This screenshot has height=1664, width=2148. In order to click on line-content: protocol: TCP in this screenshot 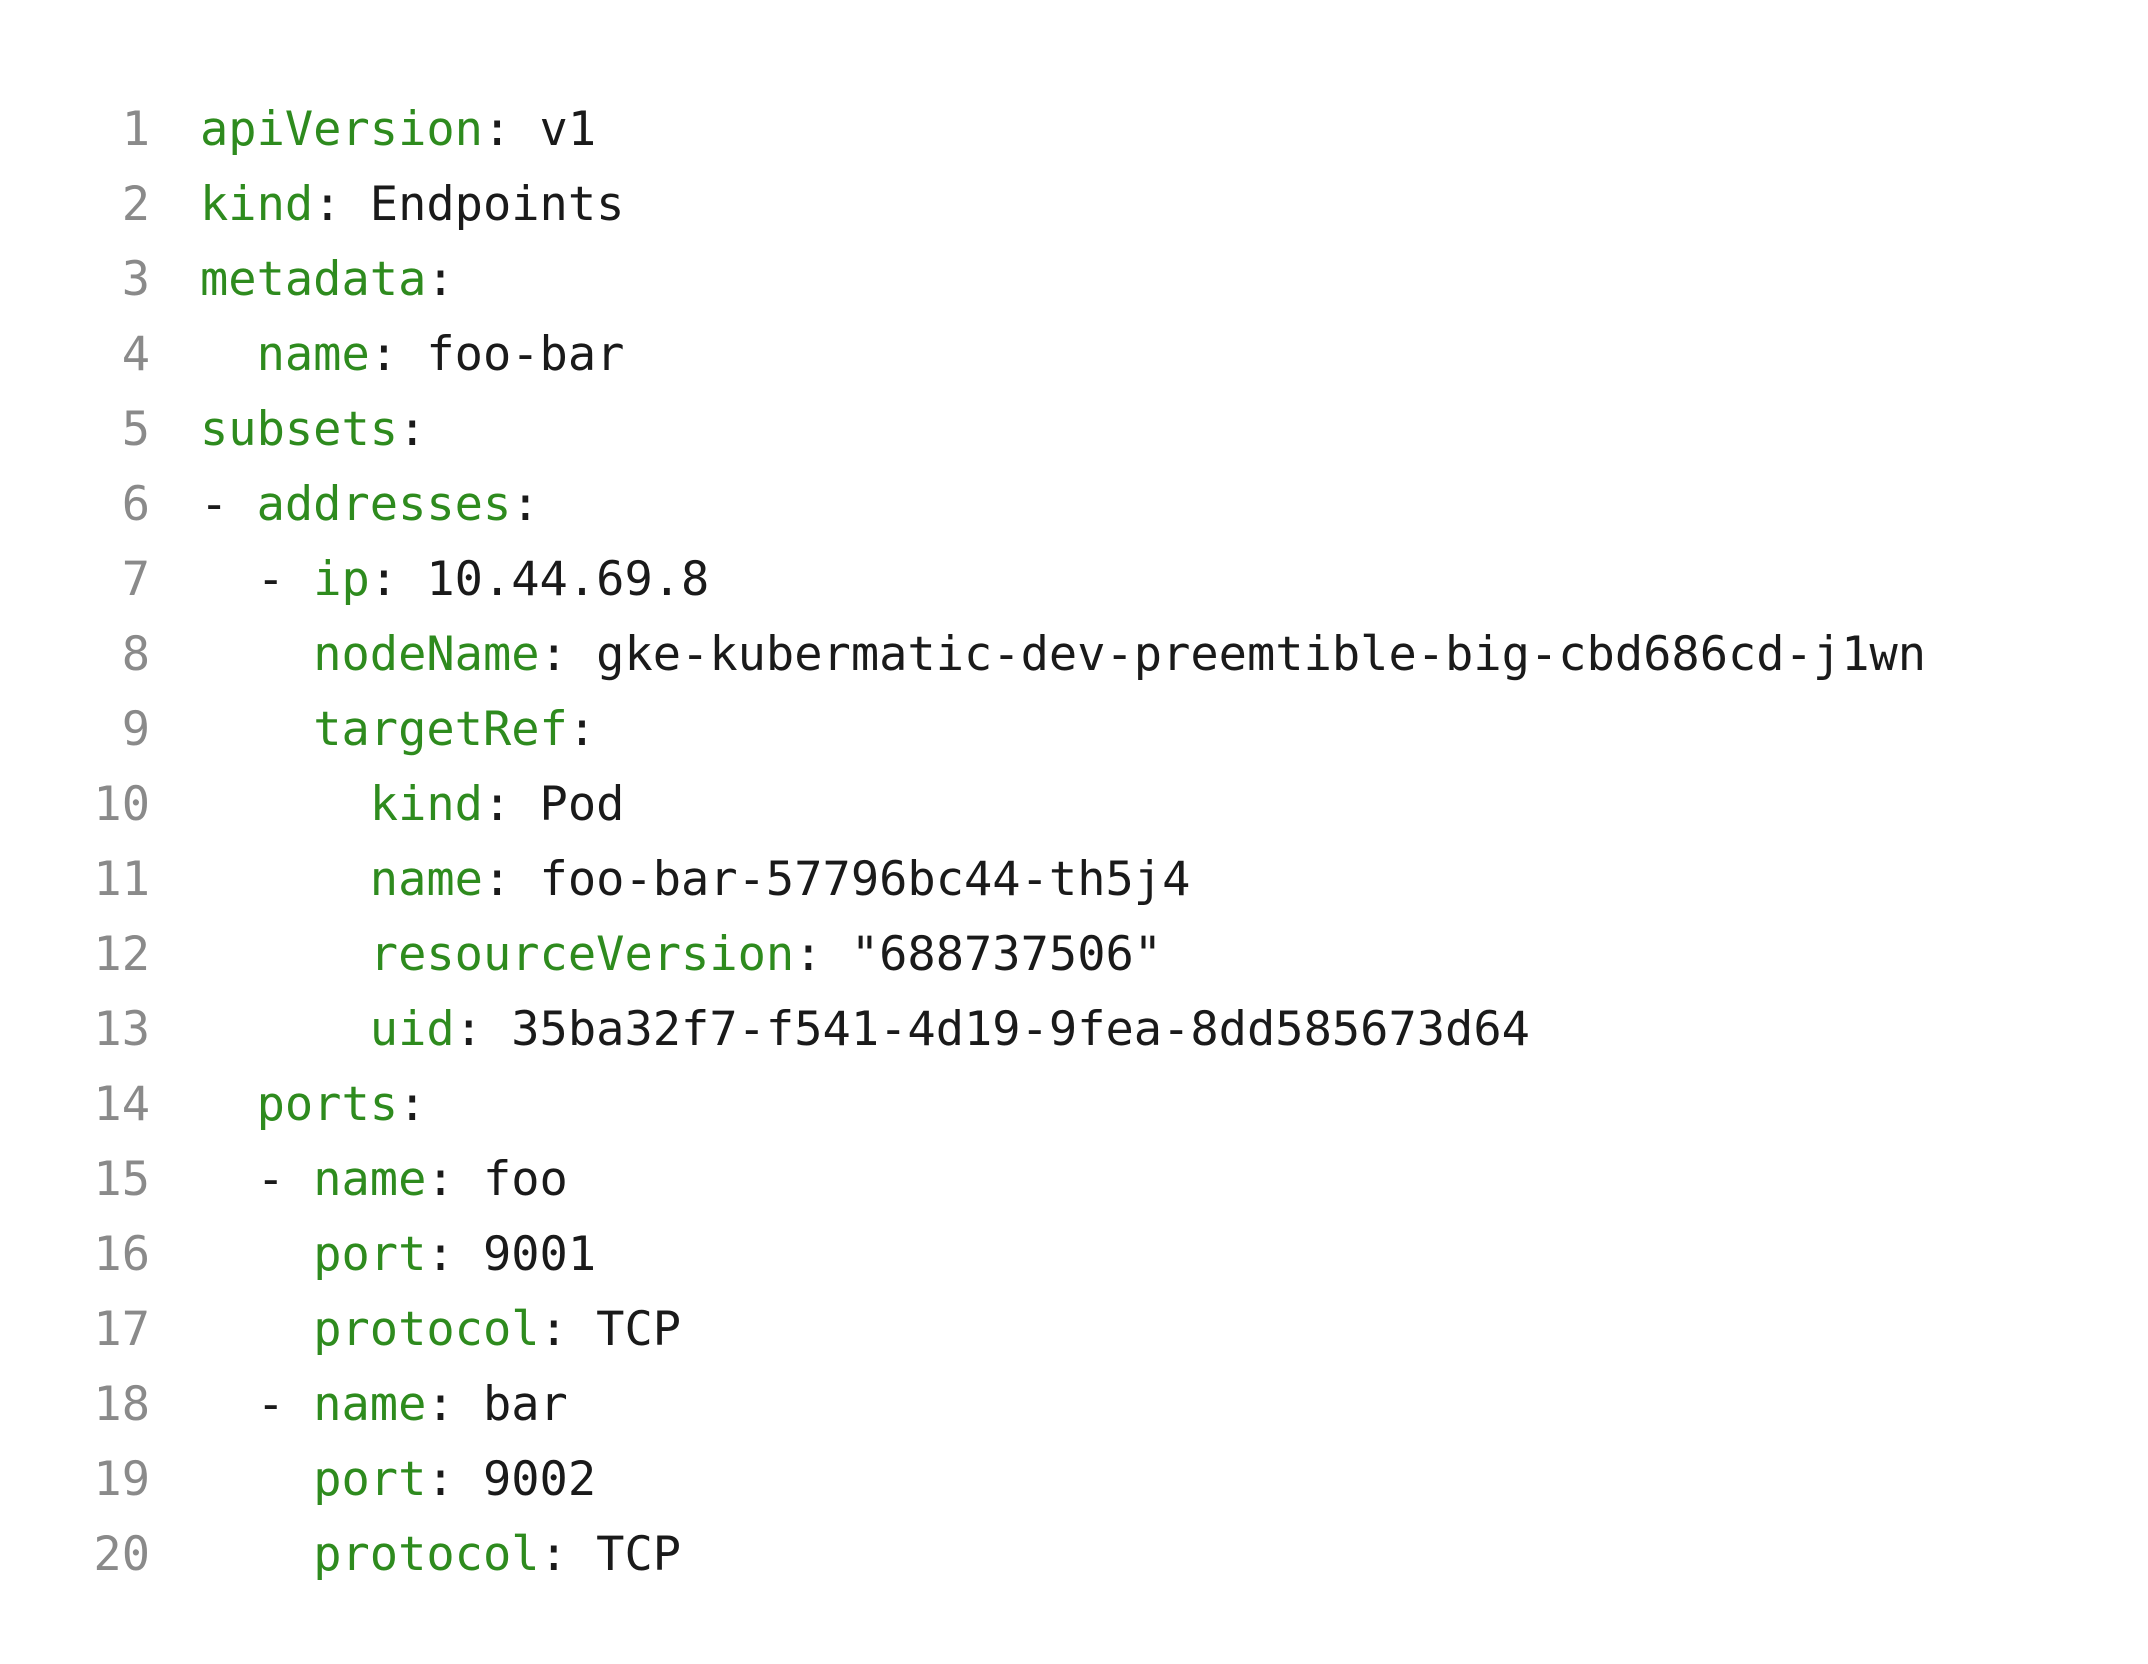, I will do `click(440, 1329)`.